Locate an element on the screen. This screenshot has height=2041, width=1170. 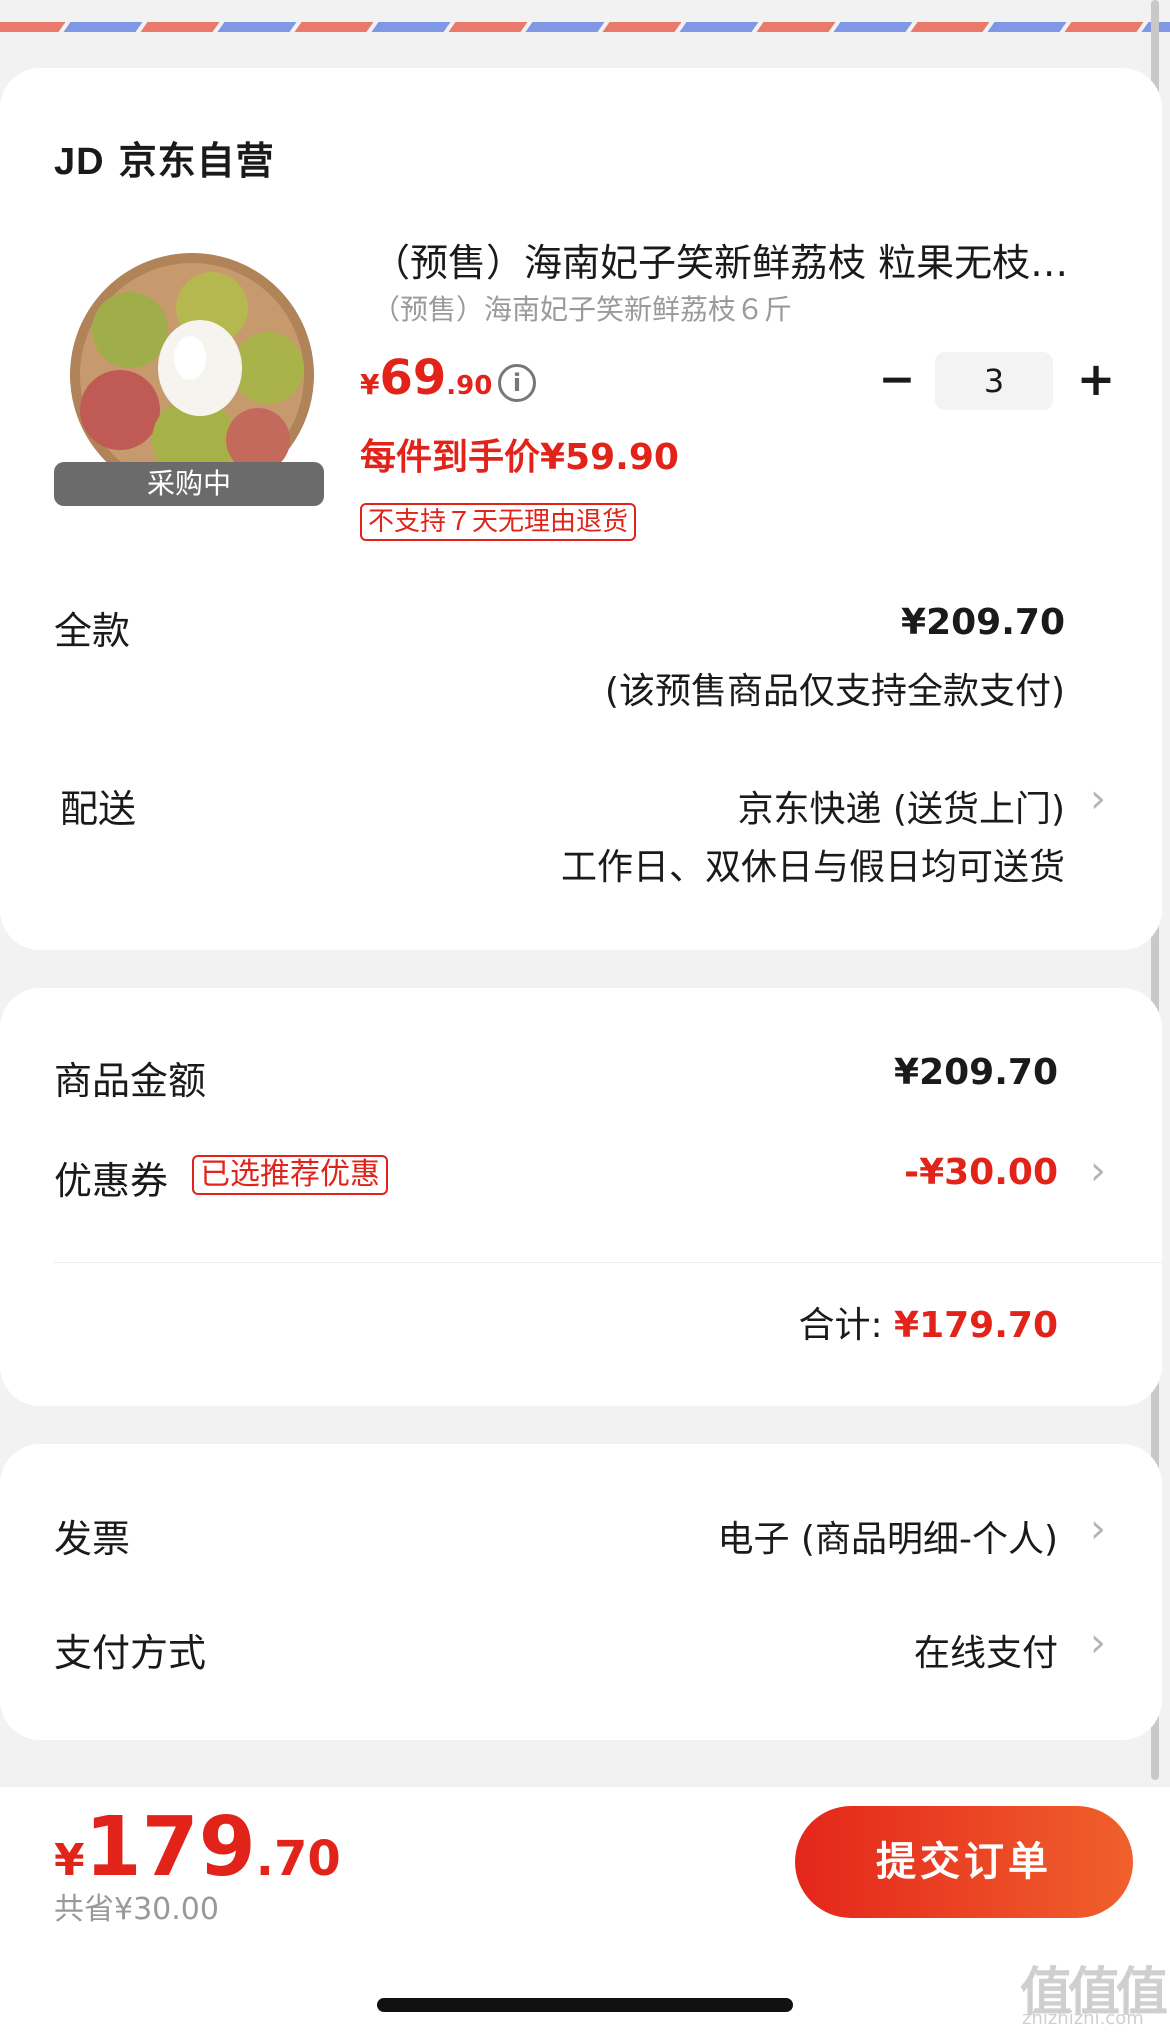
watermark-url: zhizhizhi.com is located at coordinates (1083, 2018).